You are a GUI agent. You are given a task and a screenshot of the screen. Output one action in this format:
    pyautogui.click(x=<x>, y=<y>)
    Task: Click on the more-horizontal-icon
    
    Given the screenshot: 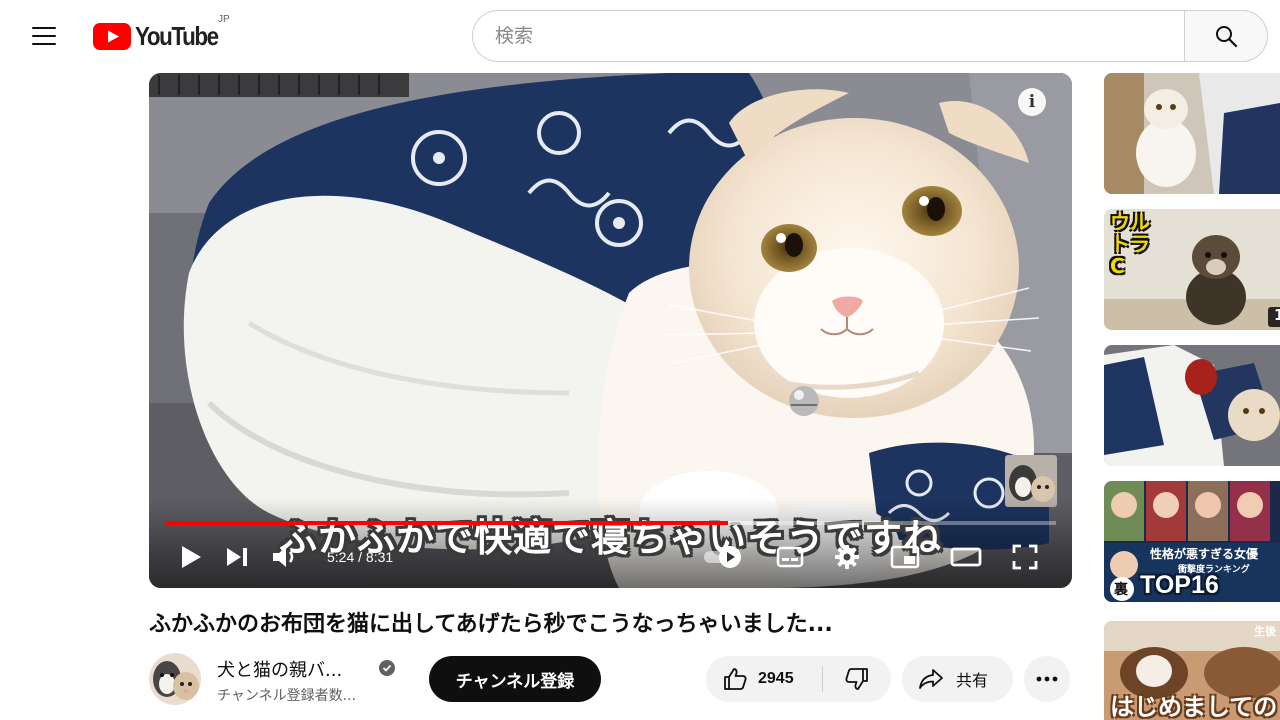 What is the action you would take?
    pyautogui.click(x=1047, y=679)
    